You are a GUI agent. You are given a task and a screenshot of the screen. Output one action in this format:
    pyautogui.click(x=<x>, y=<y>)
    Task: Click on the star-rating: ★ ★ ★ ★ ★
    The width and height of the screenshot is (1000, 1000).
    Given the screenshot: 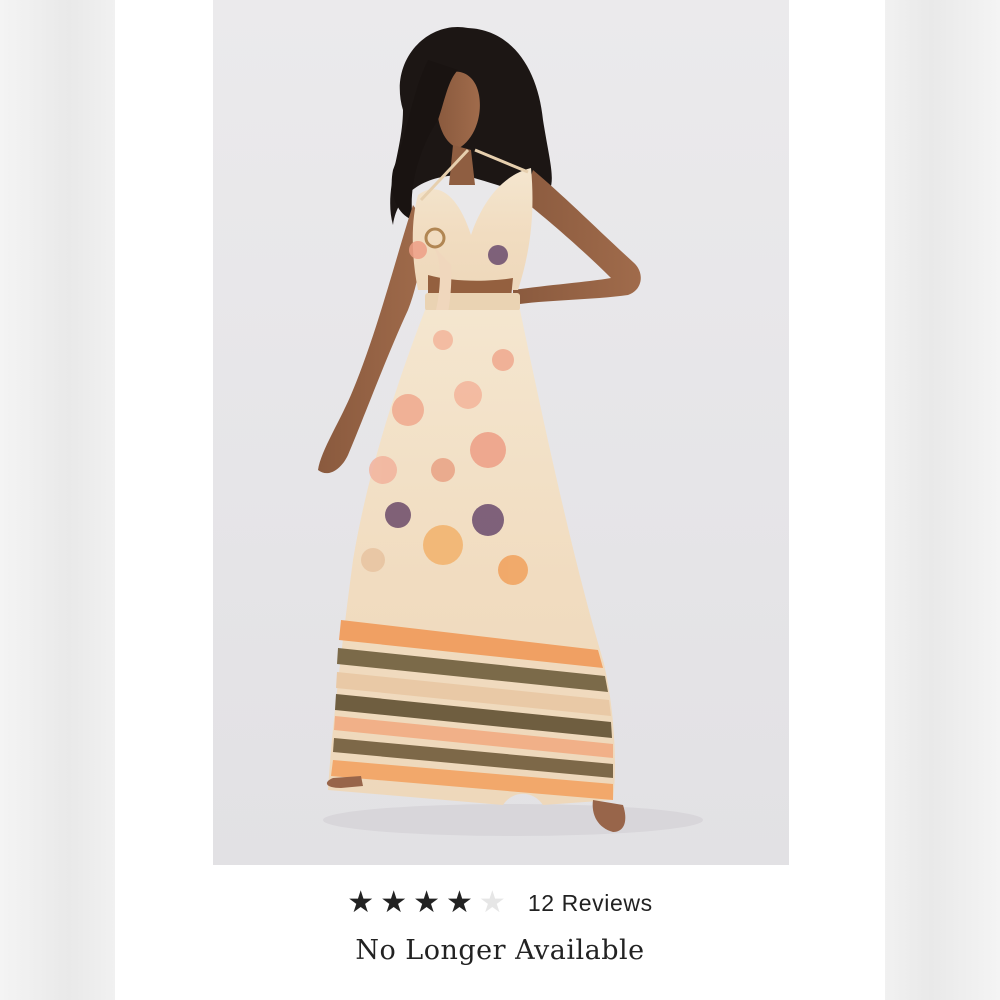 What is the action you would take?
    pyautogui.click(x=426, y=903)
    